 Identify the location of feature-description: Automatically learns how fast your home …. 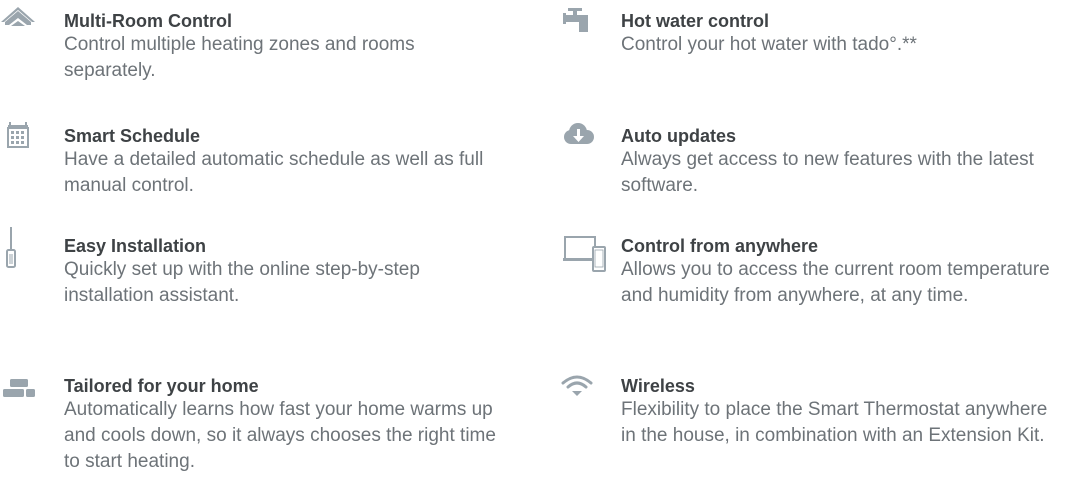
(280, 435).